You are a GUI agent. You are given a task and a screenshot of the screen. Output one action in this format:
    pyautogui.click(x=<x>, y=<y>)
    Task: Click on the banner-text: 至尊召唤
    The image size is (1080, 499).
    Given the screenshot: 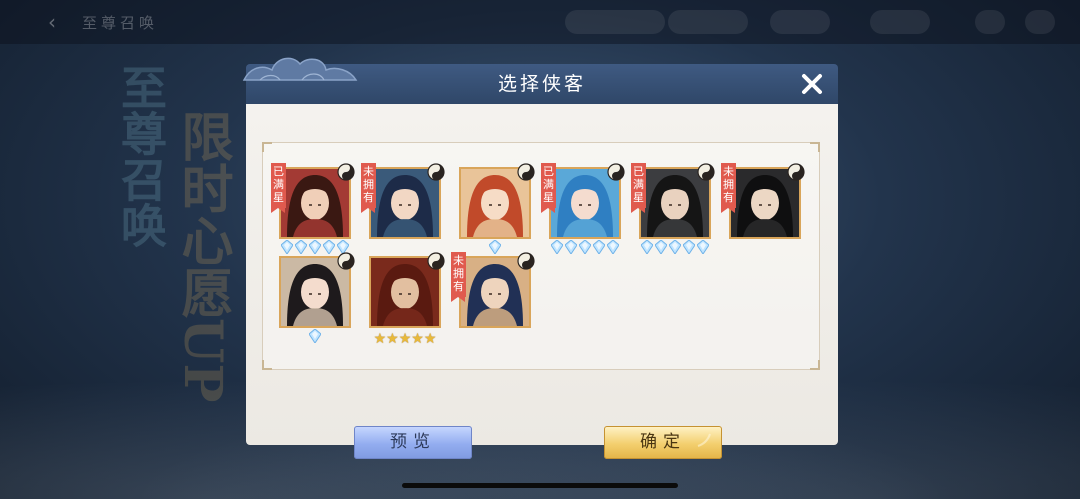 What is the action you would take?
    pyautogui.click(x=141, y=156)
    